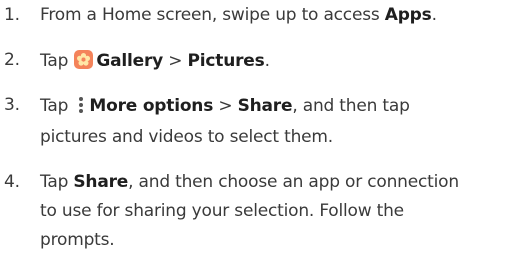 Image resolution: width=523 pixels, height=262 pixels. What do you see at coordinates (12, 15) in the screenshot?
I see `step-number: 1.` at bounding box center [12, 15].